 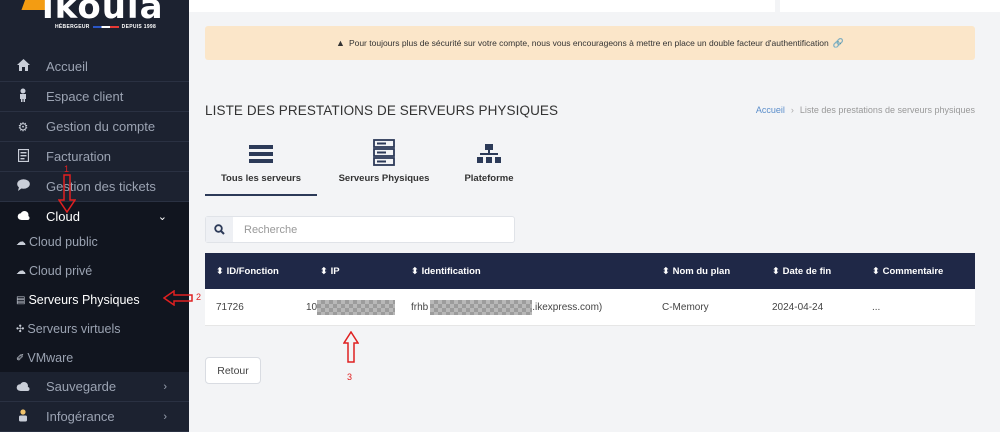 What do you see at coordinates (482, 6) in the screenshot?
I see `top-bar` at bounding box center [482, 6].